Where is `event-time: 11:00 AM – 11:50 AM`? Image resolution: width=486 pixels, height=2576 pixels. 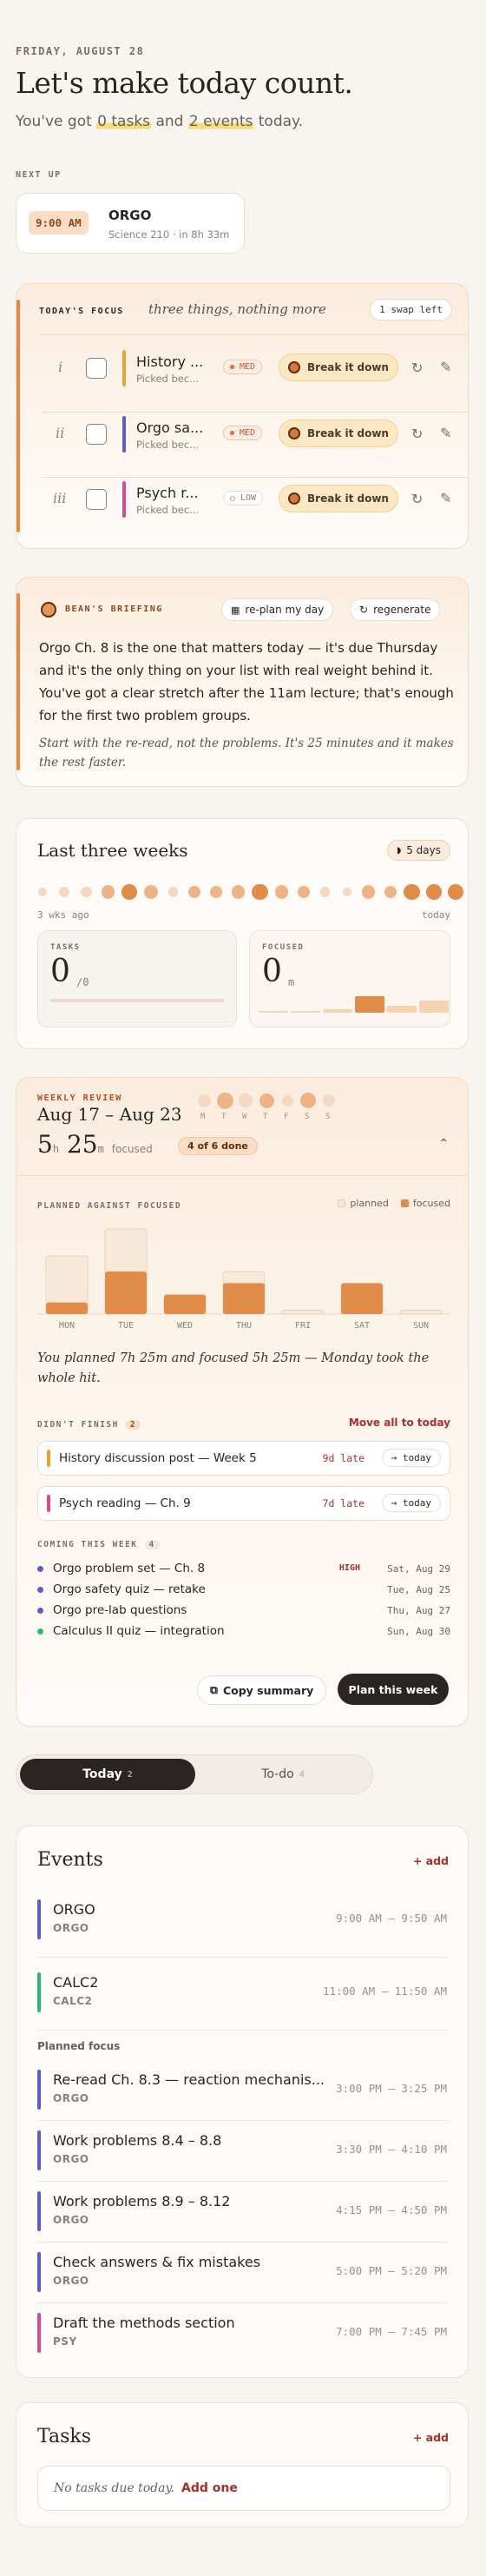
event-time: 11:00 AM – 11:50 AM is located at coordinates (385, 1991).